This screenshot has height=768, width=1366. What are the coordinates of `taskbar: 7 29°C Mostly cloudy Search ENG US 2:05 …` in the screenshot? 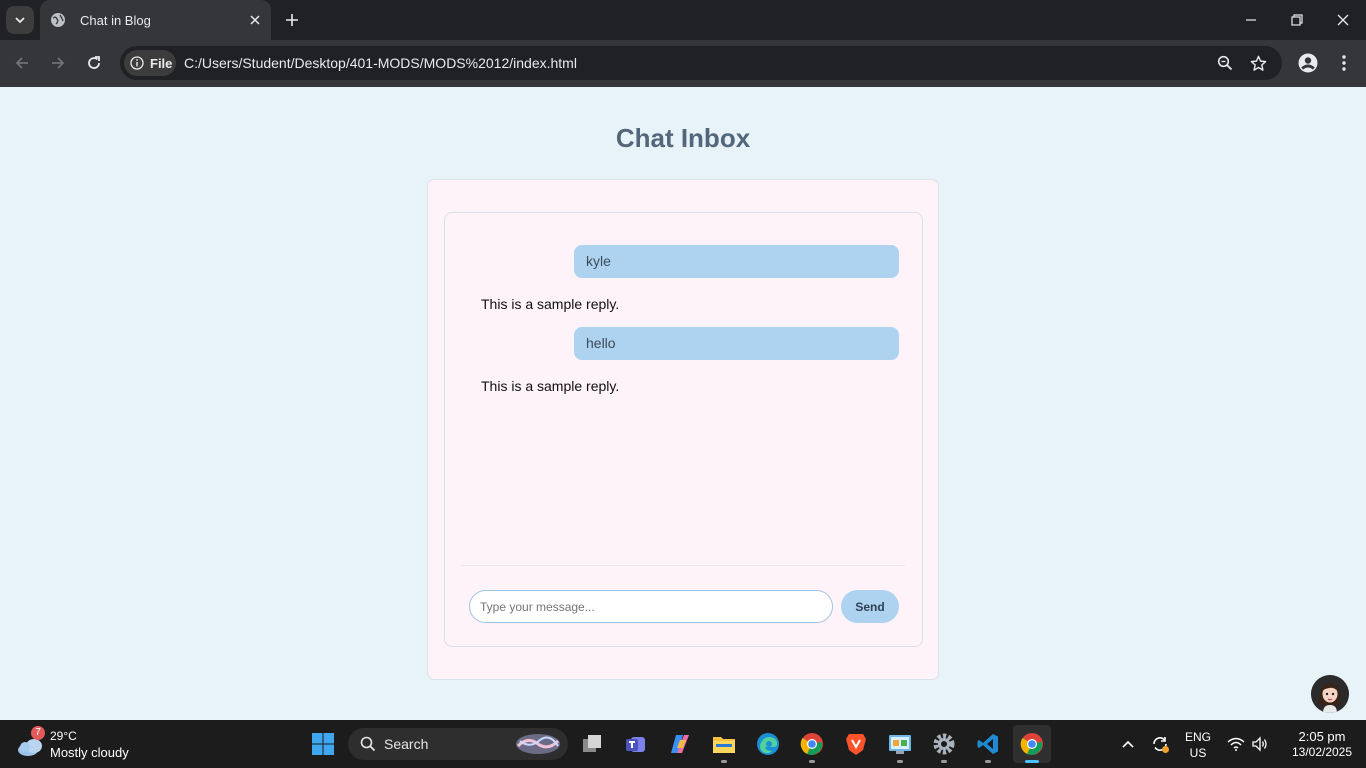 It's located at (683, 744).